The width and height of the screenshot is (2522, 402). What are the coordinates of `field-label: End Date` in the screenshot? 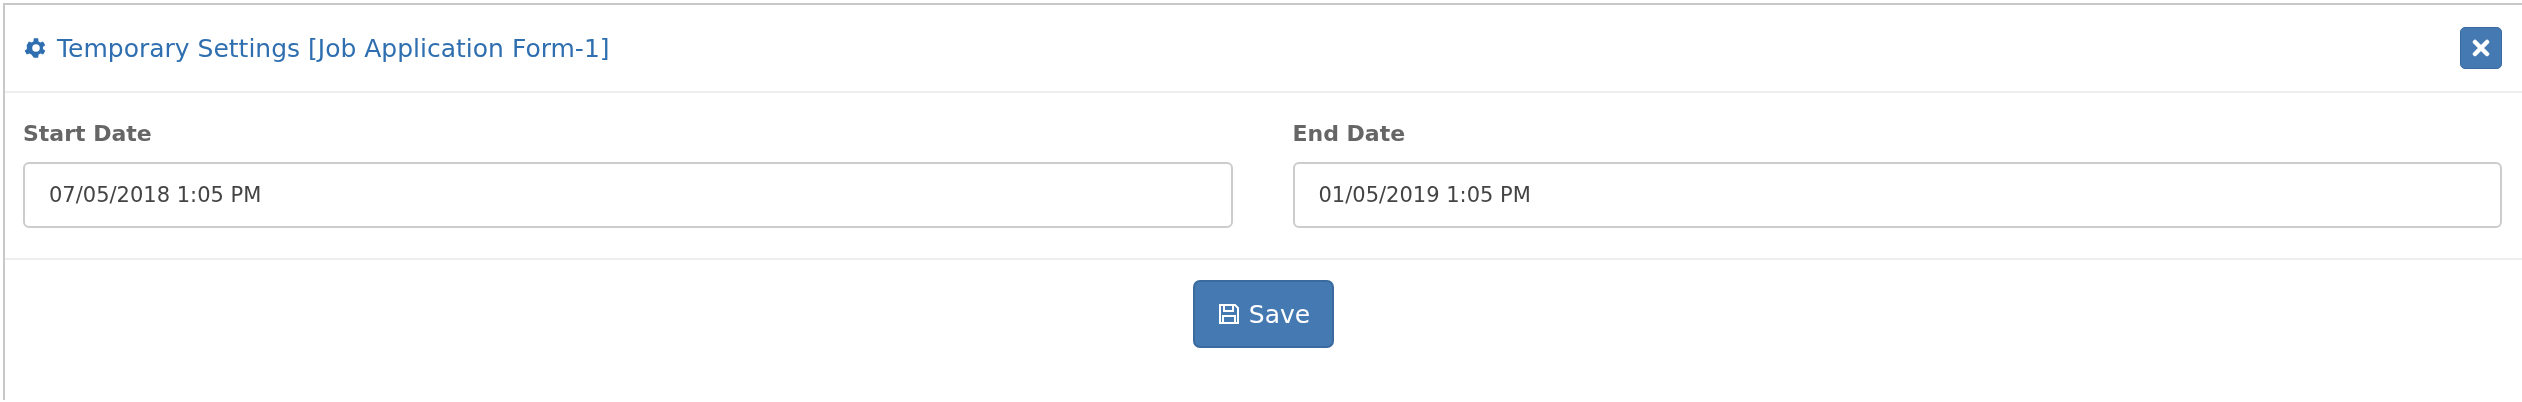 It's located at (1349, 133).